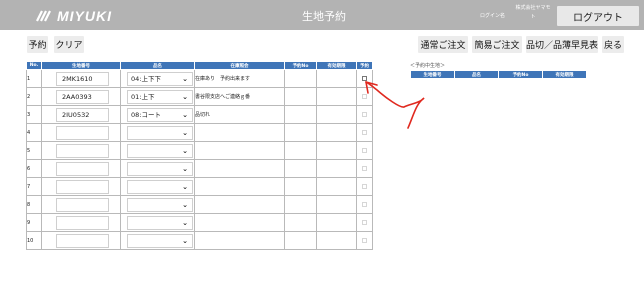 The height and width of the screenshot is (291, 644). I want to click on annotation-arrow-stroke, so click(395, 105).